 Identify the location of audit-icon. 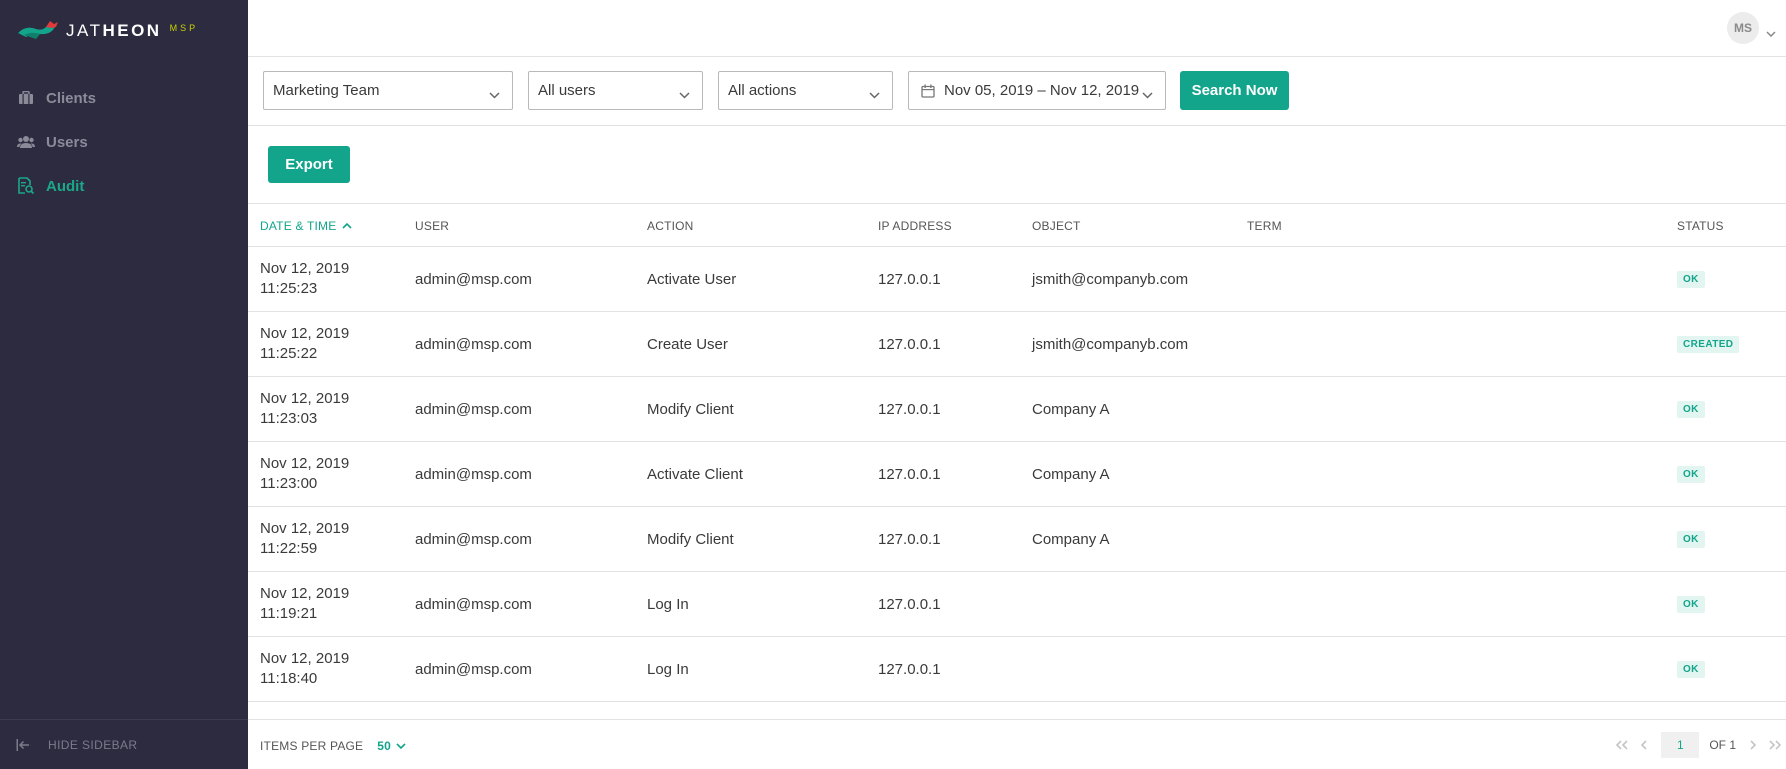
(26, 186).